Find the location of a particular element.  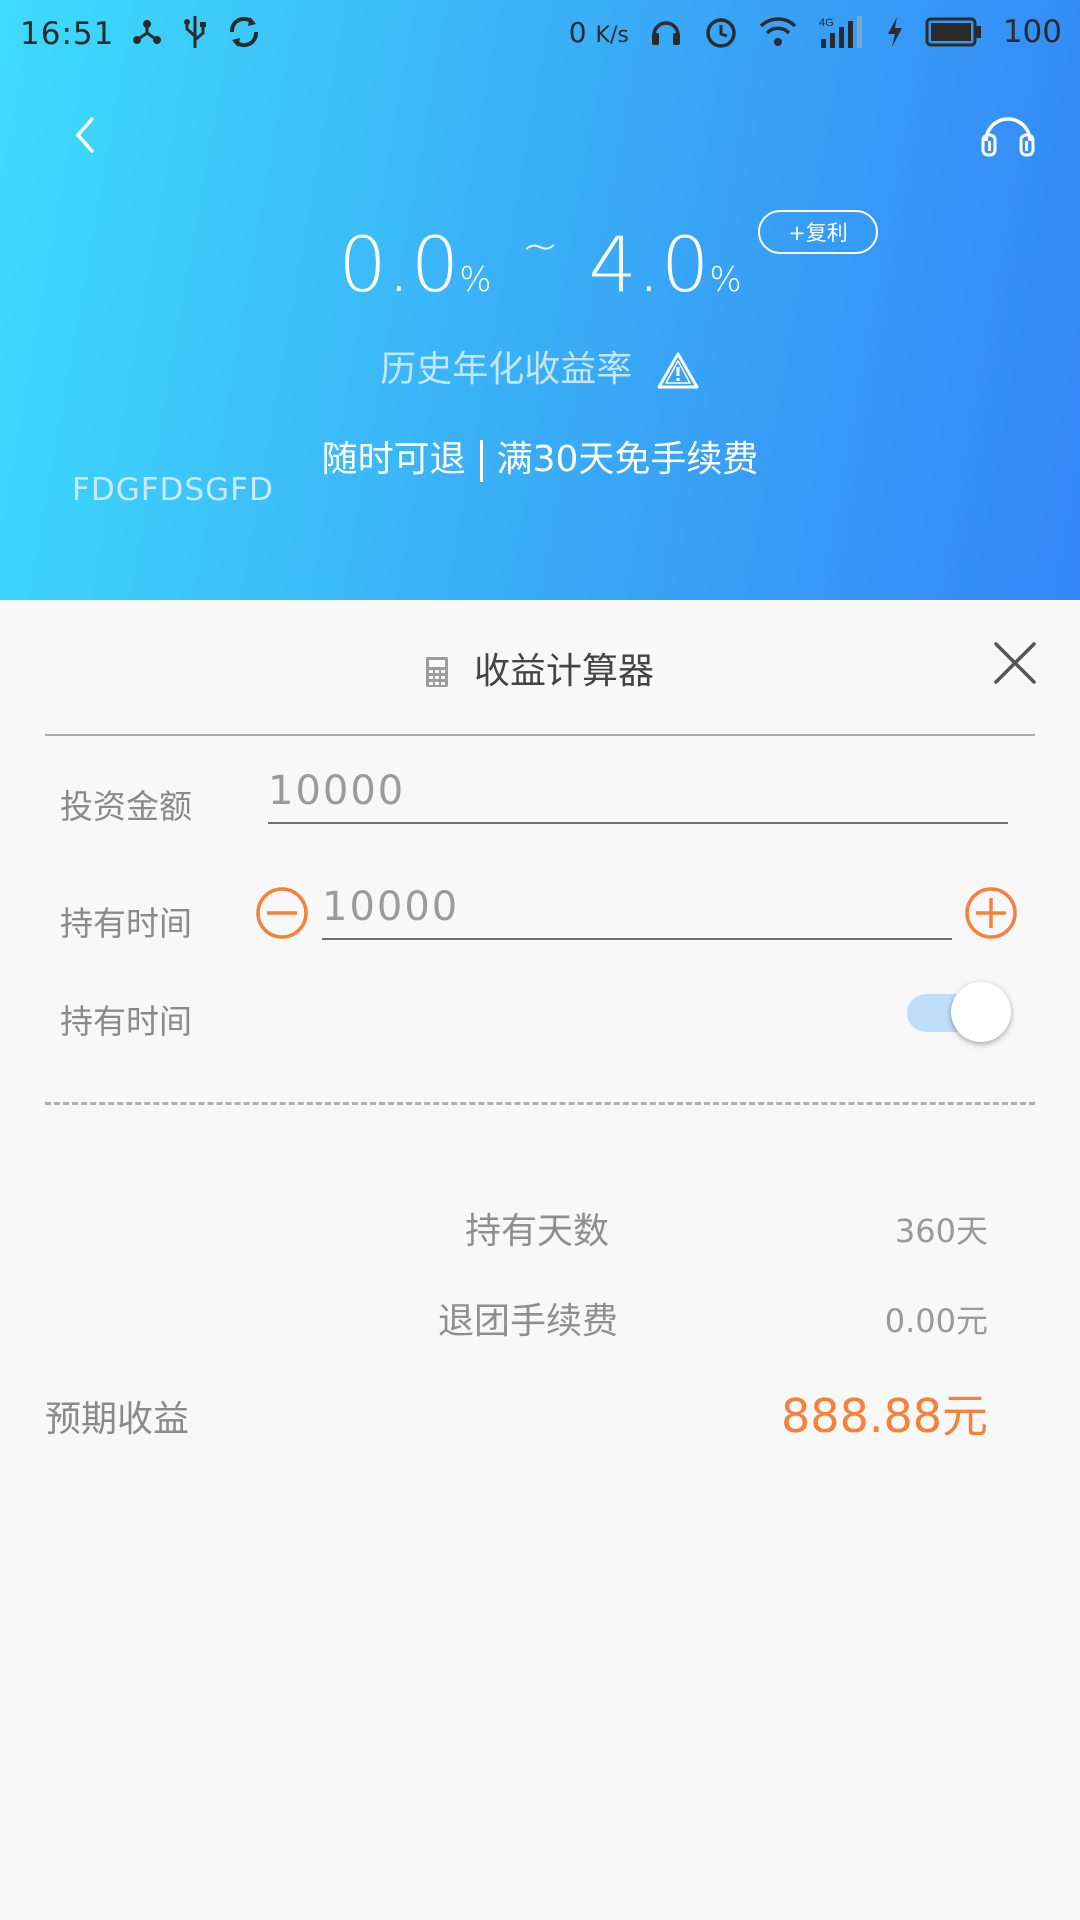

svg-text: 4G is located at coordinates (826, 23).